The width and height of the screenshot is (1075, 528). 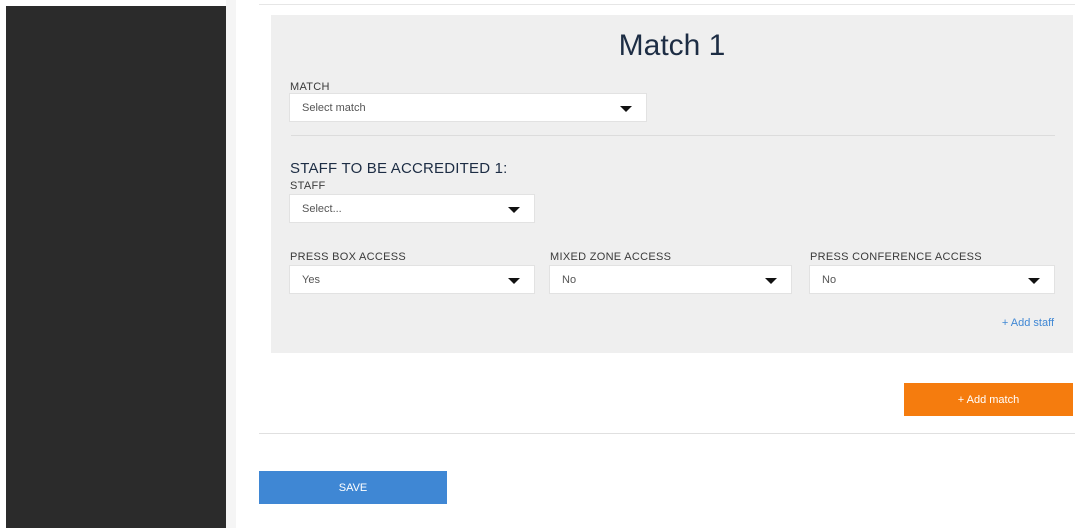 What do you see at coordinates (896, 257) in the screenshot?
I see `press-conference-label: PRESS CONFERENCE ACCESS` at bounding box center [896, 257].